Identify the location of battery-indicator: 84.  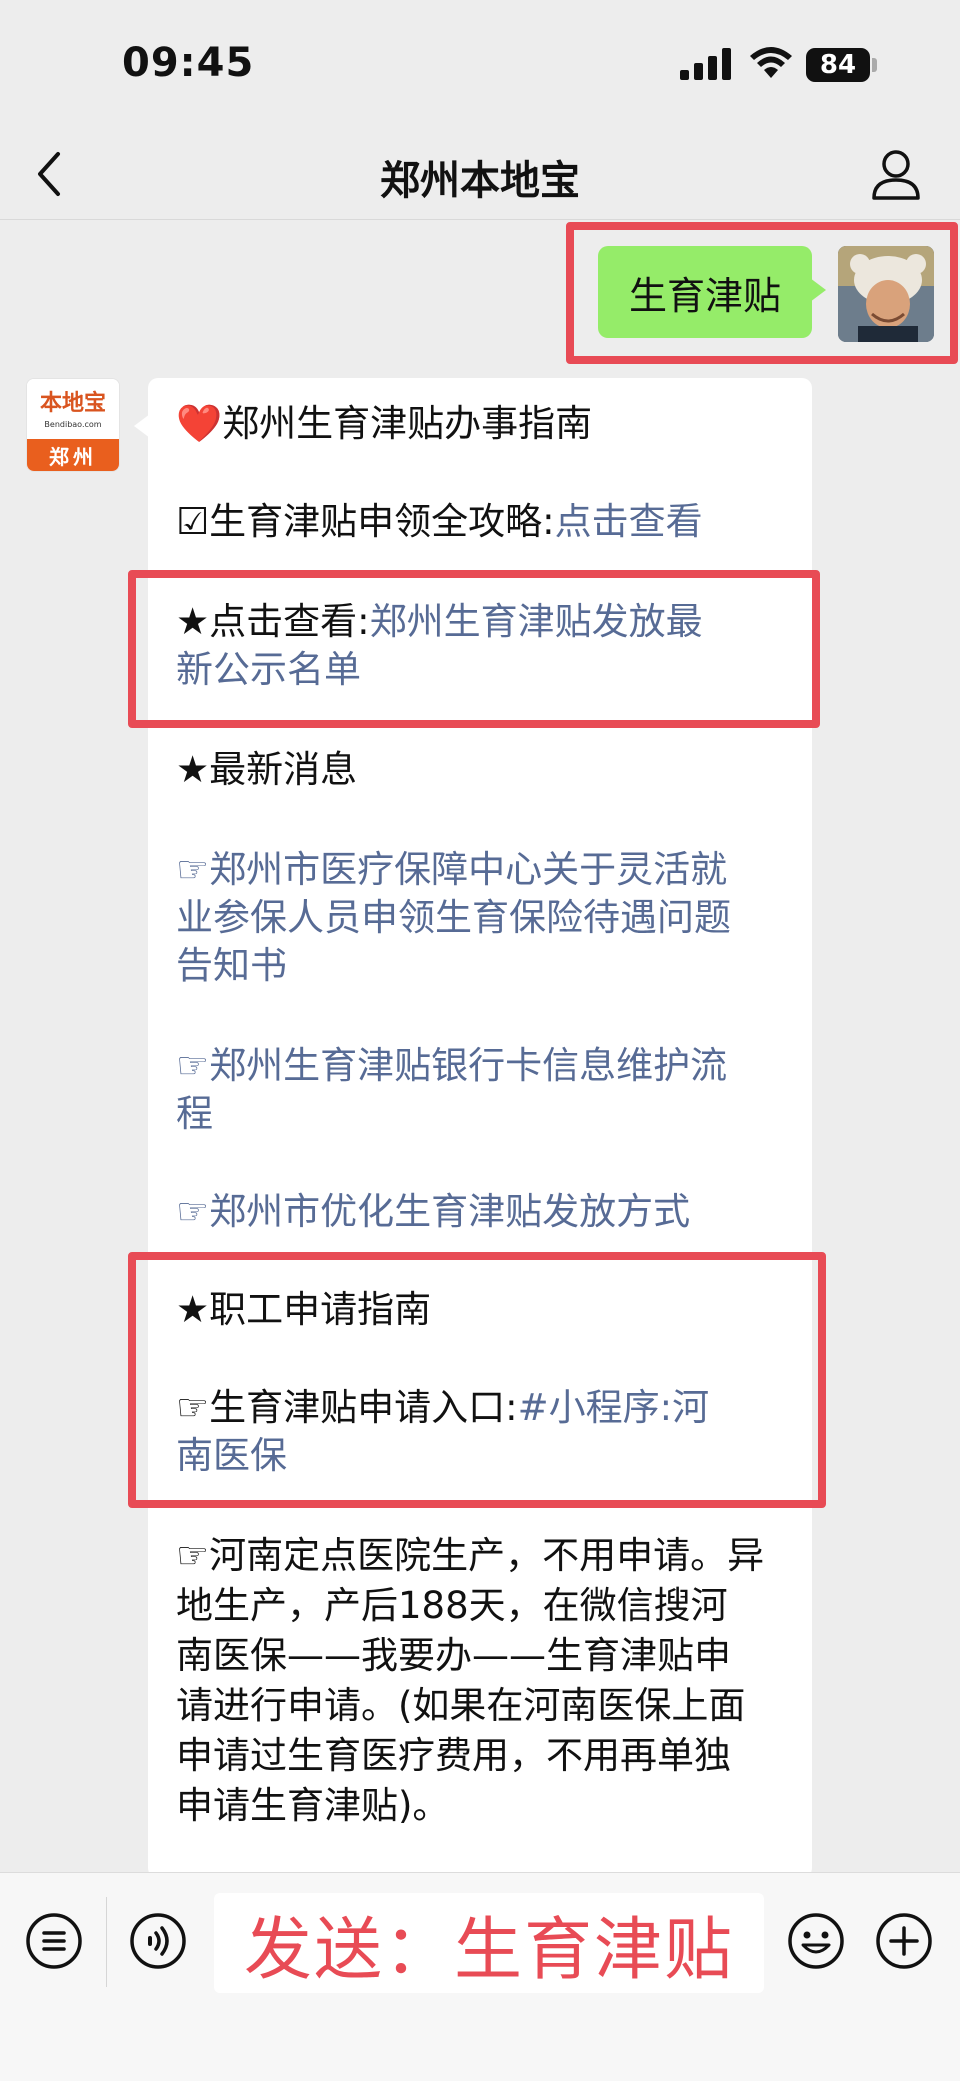
(838, 65).